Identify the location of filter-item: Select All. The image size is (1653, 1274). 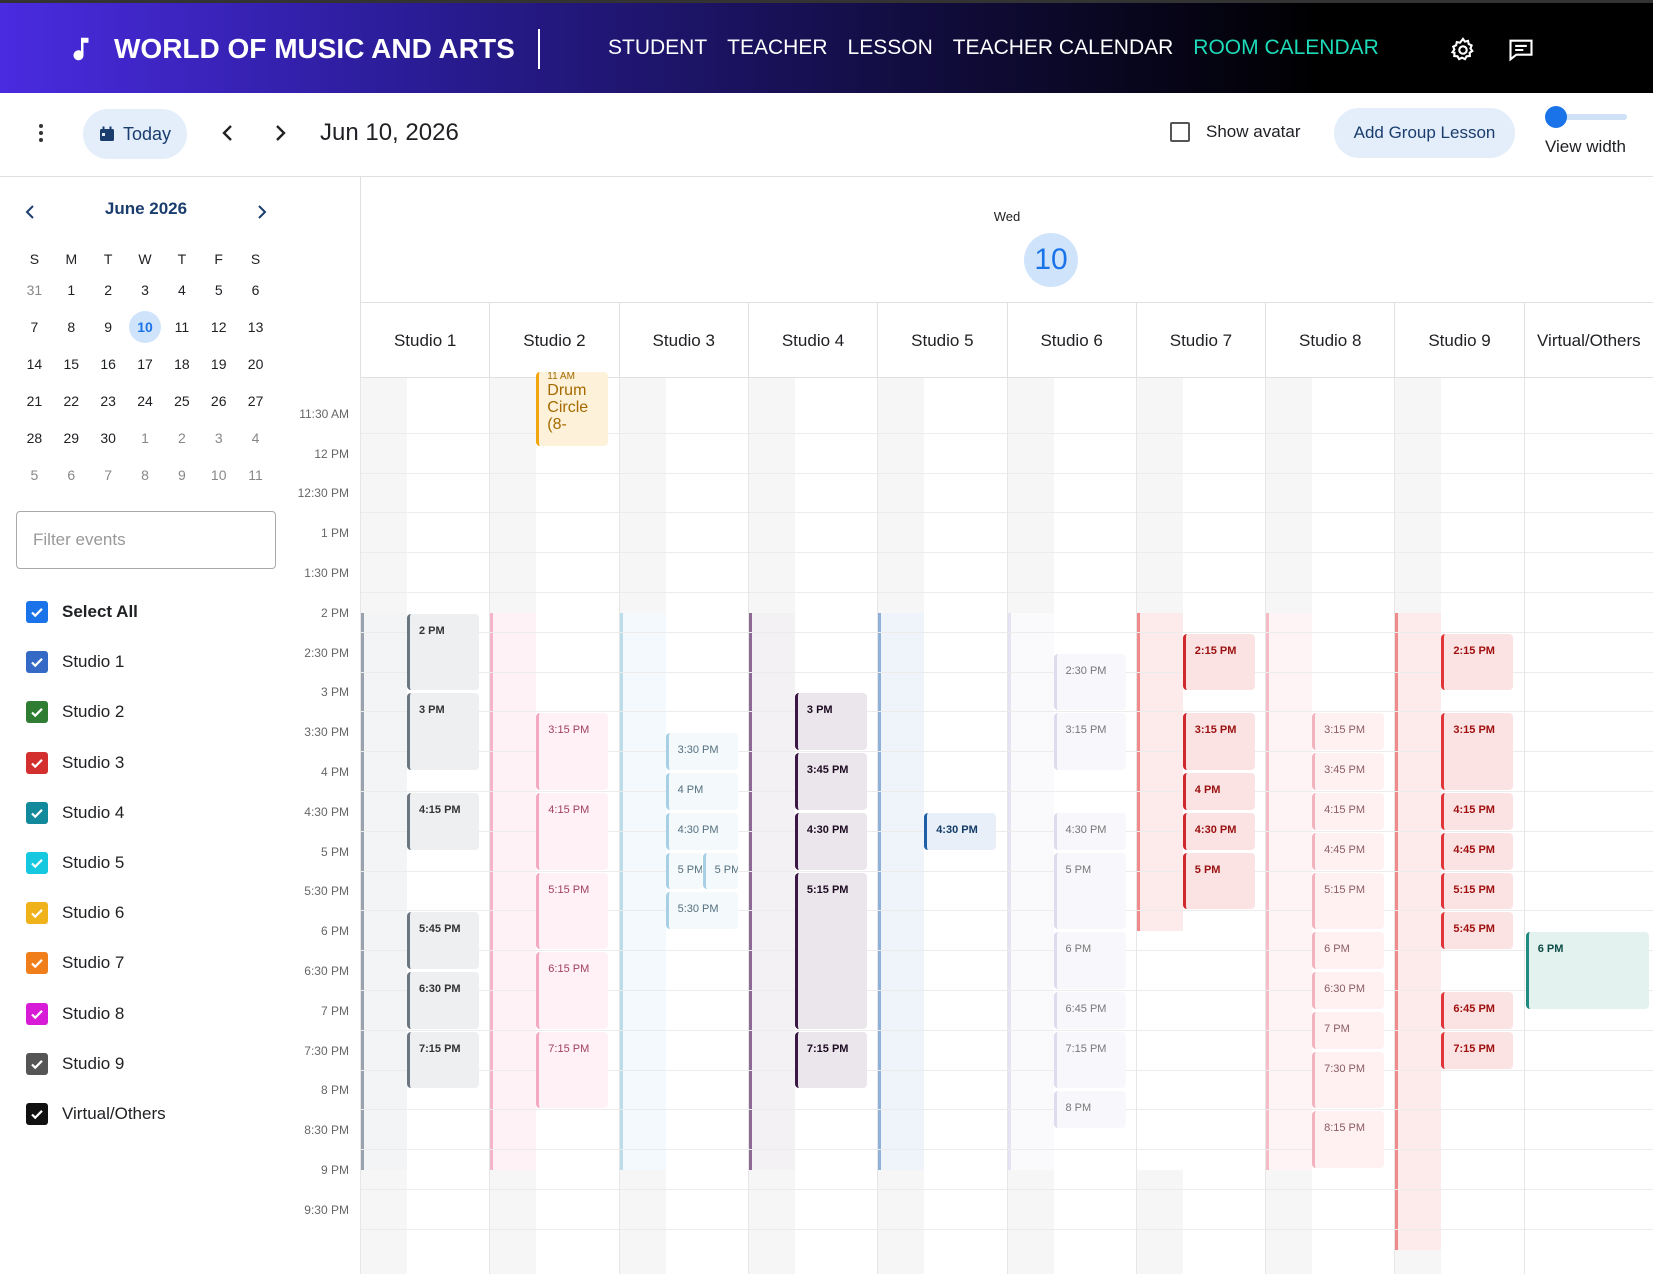
(96, 612).